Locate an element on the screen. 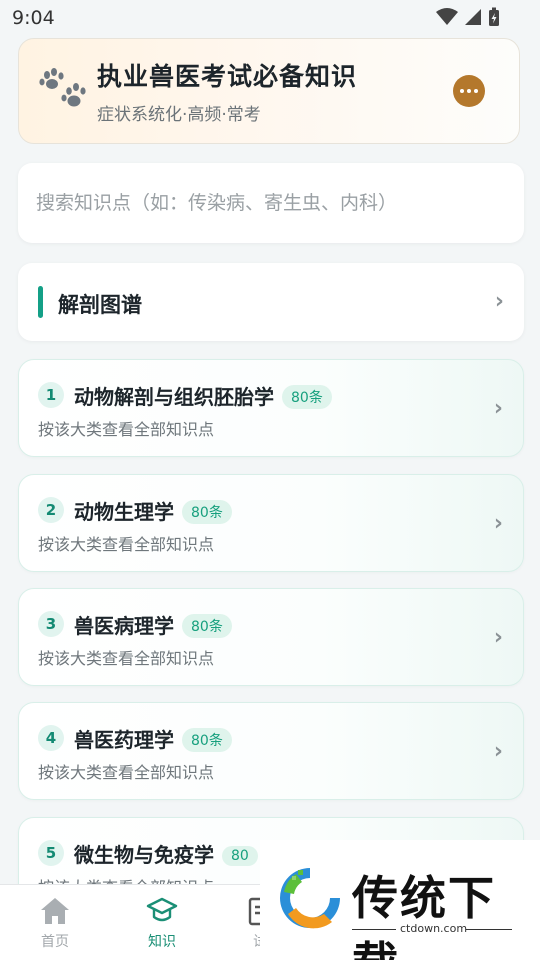  search-input is located at coordinates (271, 203).